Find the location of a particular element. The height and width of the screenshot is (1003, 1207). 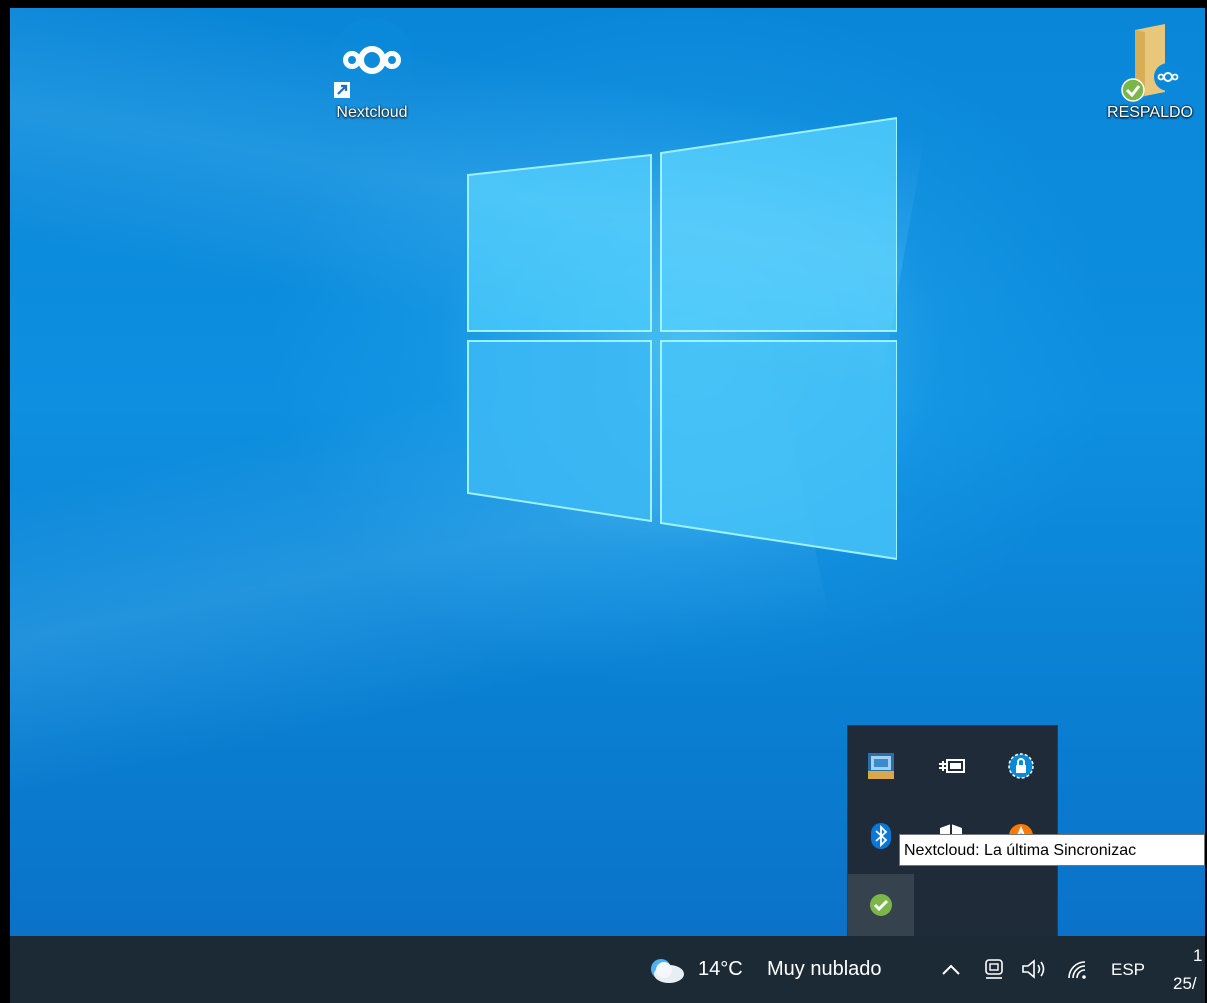

power-plug-icon is located at coordinates (952, 766).